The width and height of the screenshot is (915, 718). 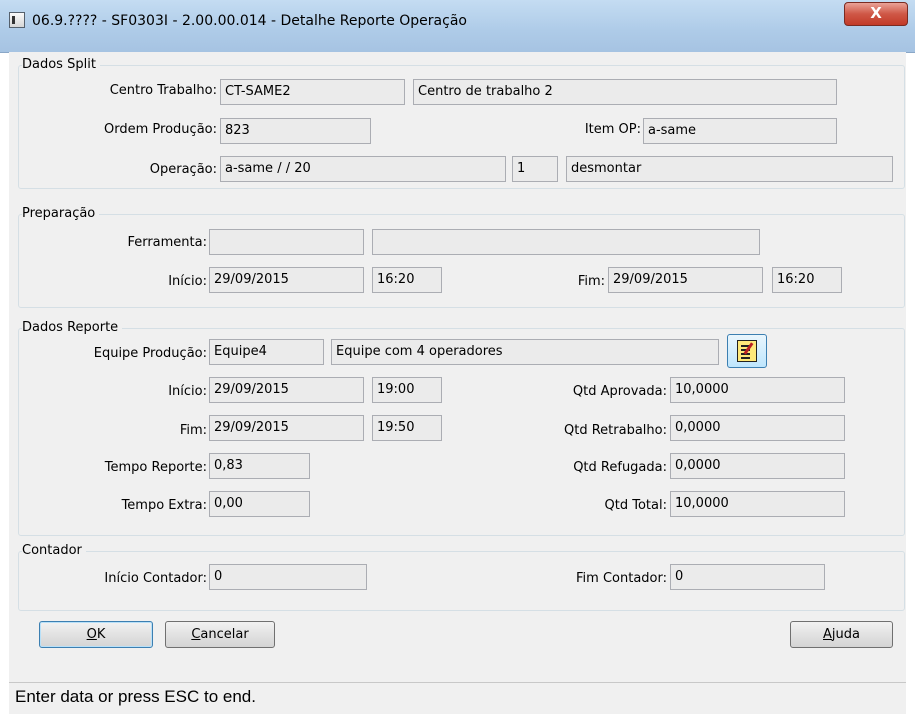 I want to click on label-operacao: Operação:, so click(x=183, y=169).